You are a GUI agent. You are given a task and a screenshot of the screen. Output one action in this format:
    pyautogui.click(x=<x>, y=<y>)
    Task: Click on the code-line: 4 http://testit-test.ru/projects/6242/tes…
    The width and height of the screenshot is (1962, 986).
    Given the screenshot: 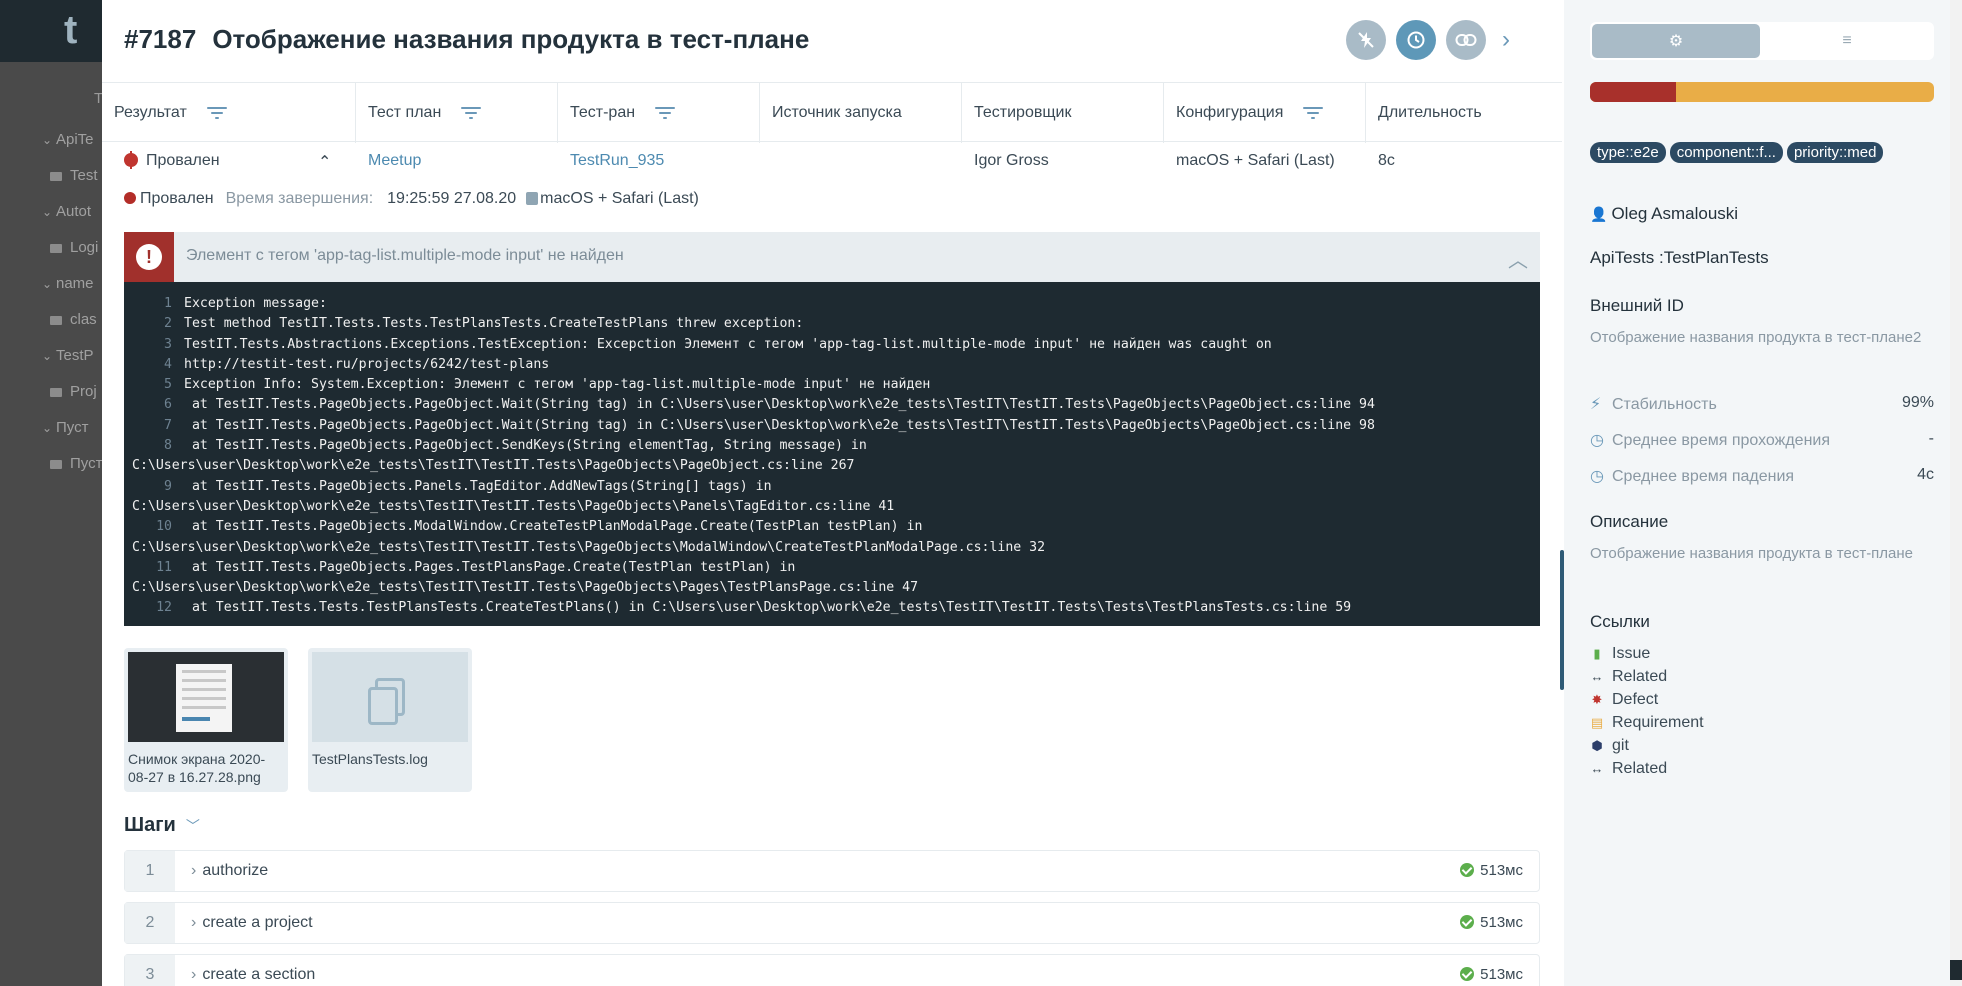 What is the action you would take?
    pyautogui.click(x=837, y=365)
    